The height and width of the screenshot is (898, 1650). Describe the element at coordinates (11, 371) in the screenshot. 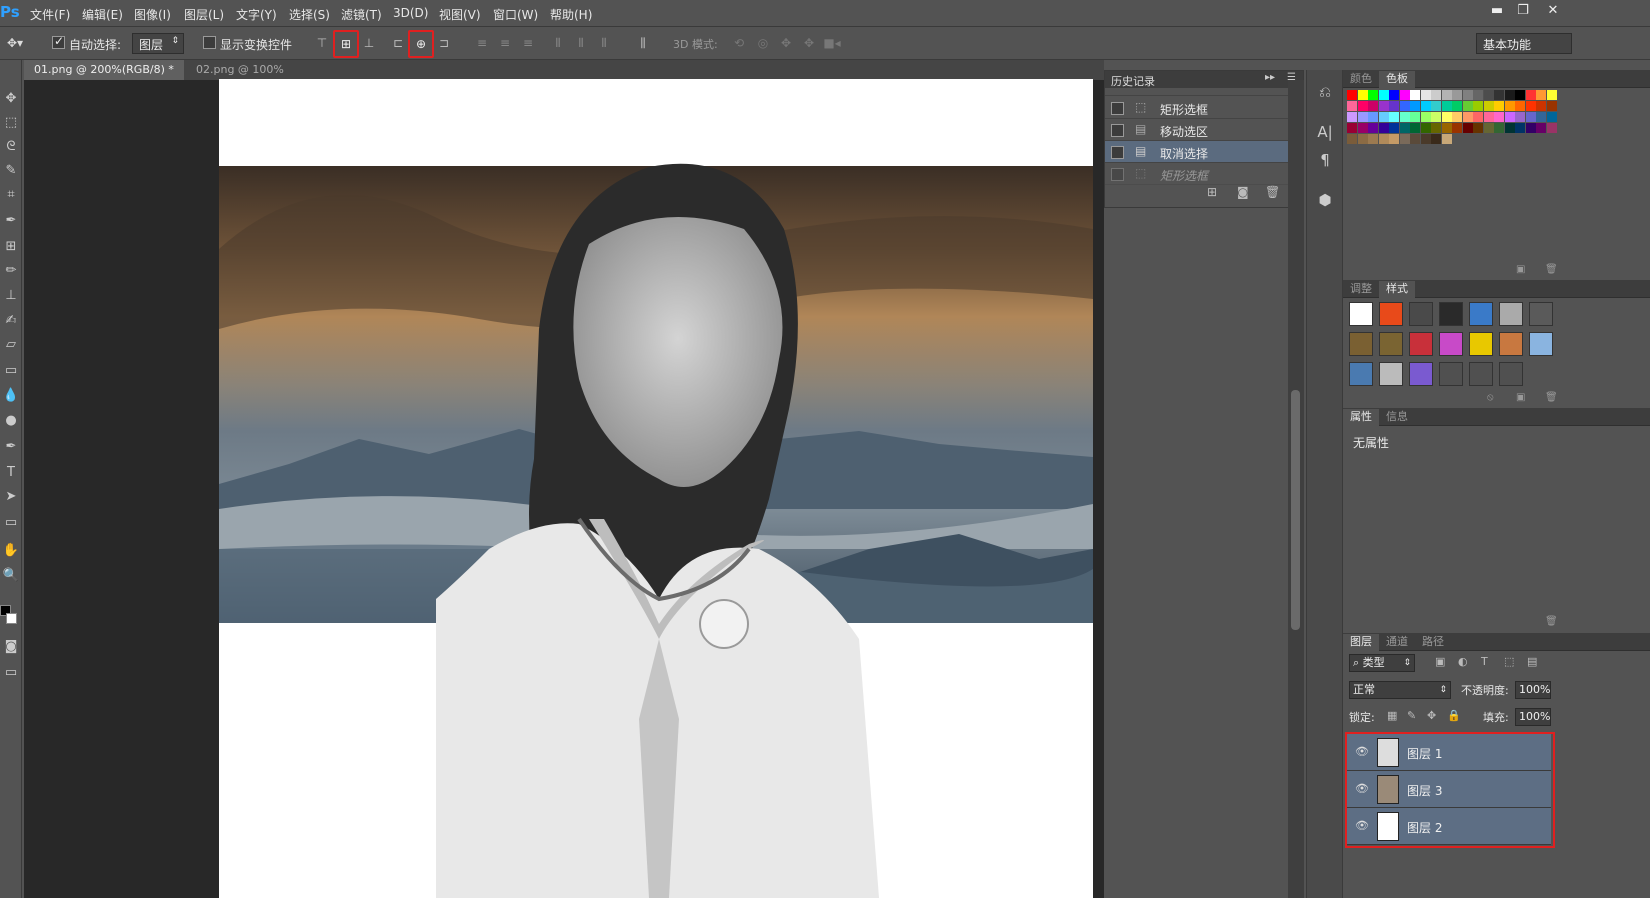

I see `gradient-tool-icon: ▭` at that location.